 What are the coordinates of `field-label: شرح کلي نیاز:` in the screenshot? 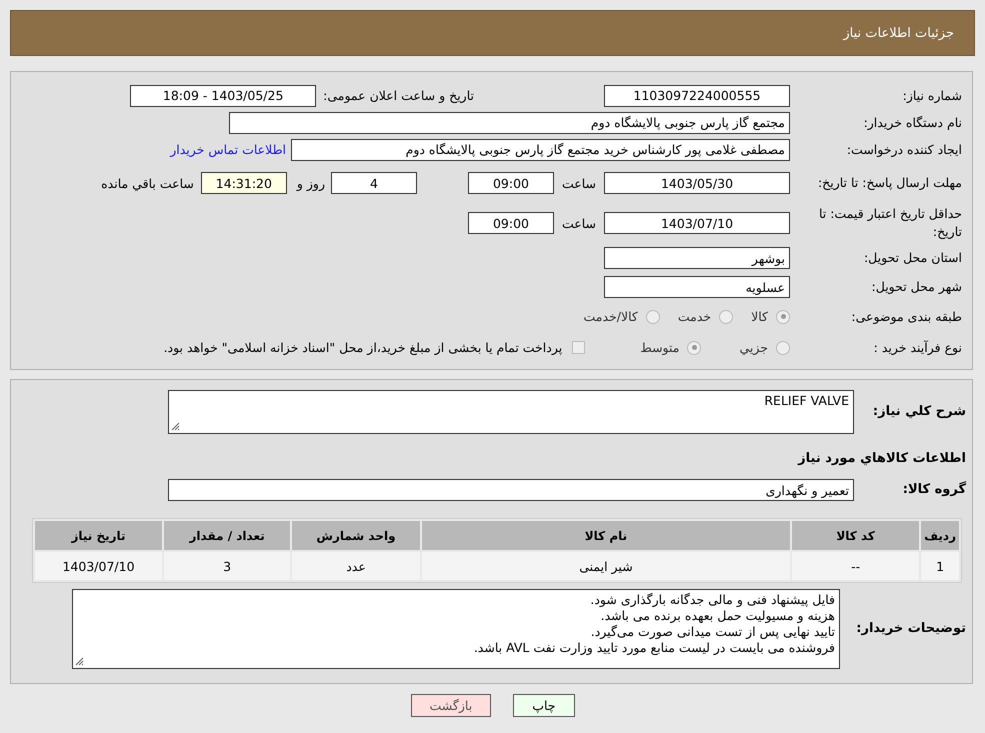 It's located at (919, 412).